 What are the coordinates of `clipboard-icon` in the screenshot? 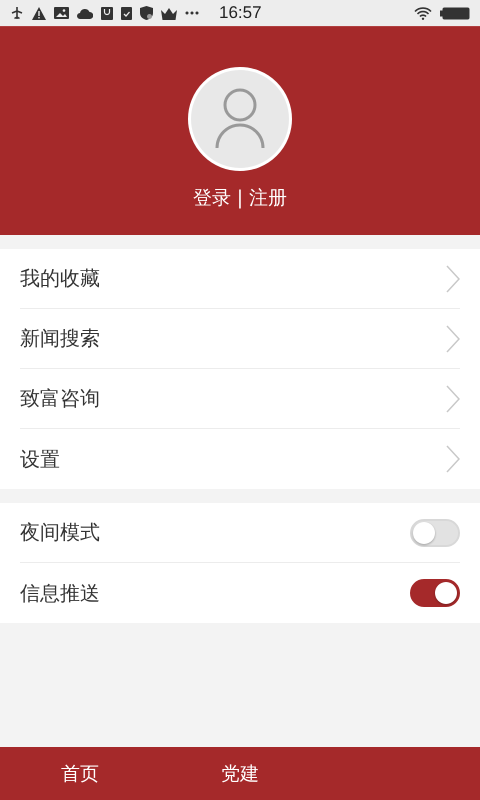 It's located at (126, 13).